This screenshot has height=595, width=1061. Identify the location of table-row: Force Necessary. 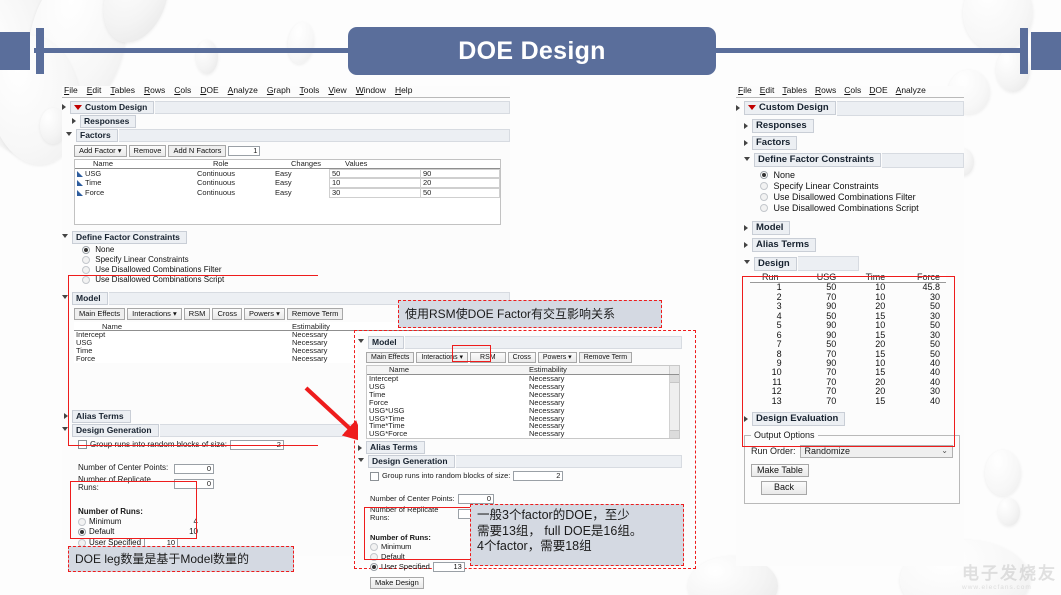
(518, 402).